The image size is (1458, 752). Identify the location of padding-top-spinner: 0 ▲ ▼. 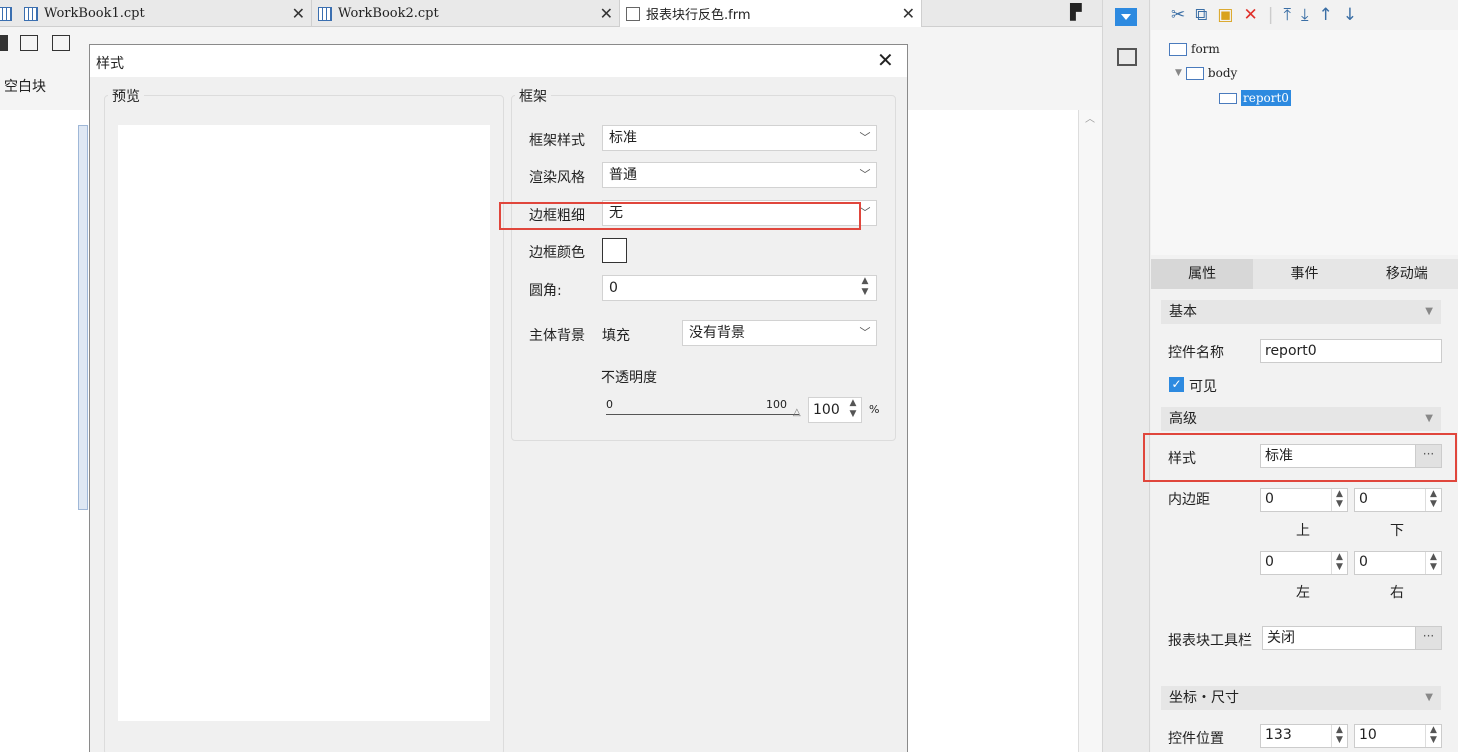
(1304, 500).